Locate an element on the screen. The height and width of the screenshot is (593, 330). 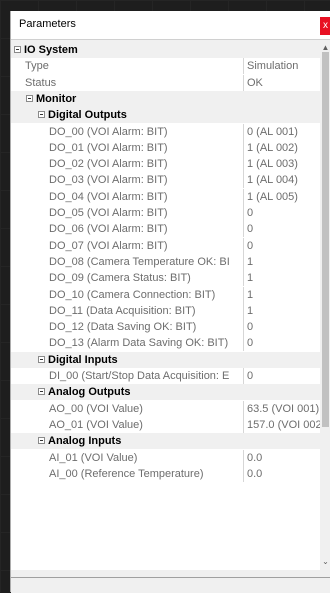
property-value: Simulation is located at coordinates (281, 66).